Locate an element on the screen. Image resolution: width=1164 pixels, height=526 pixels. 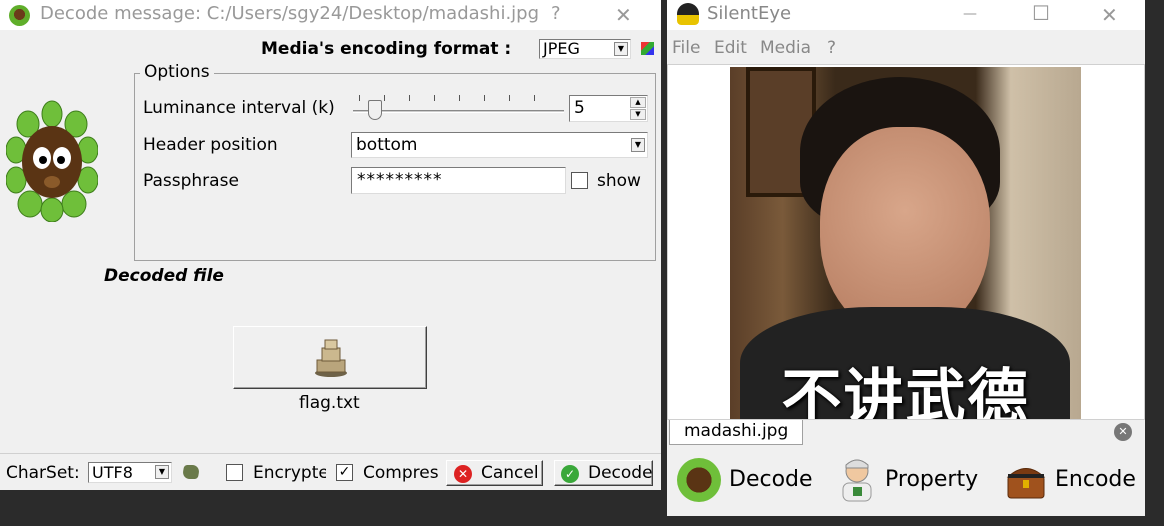
passphrase-label: Passphrase is located at coordinates (191, 181).